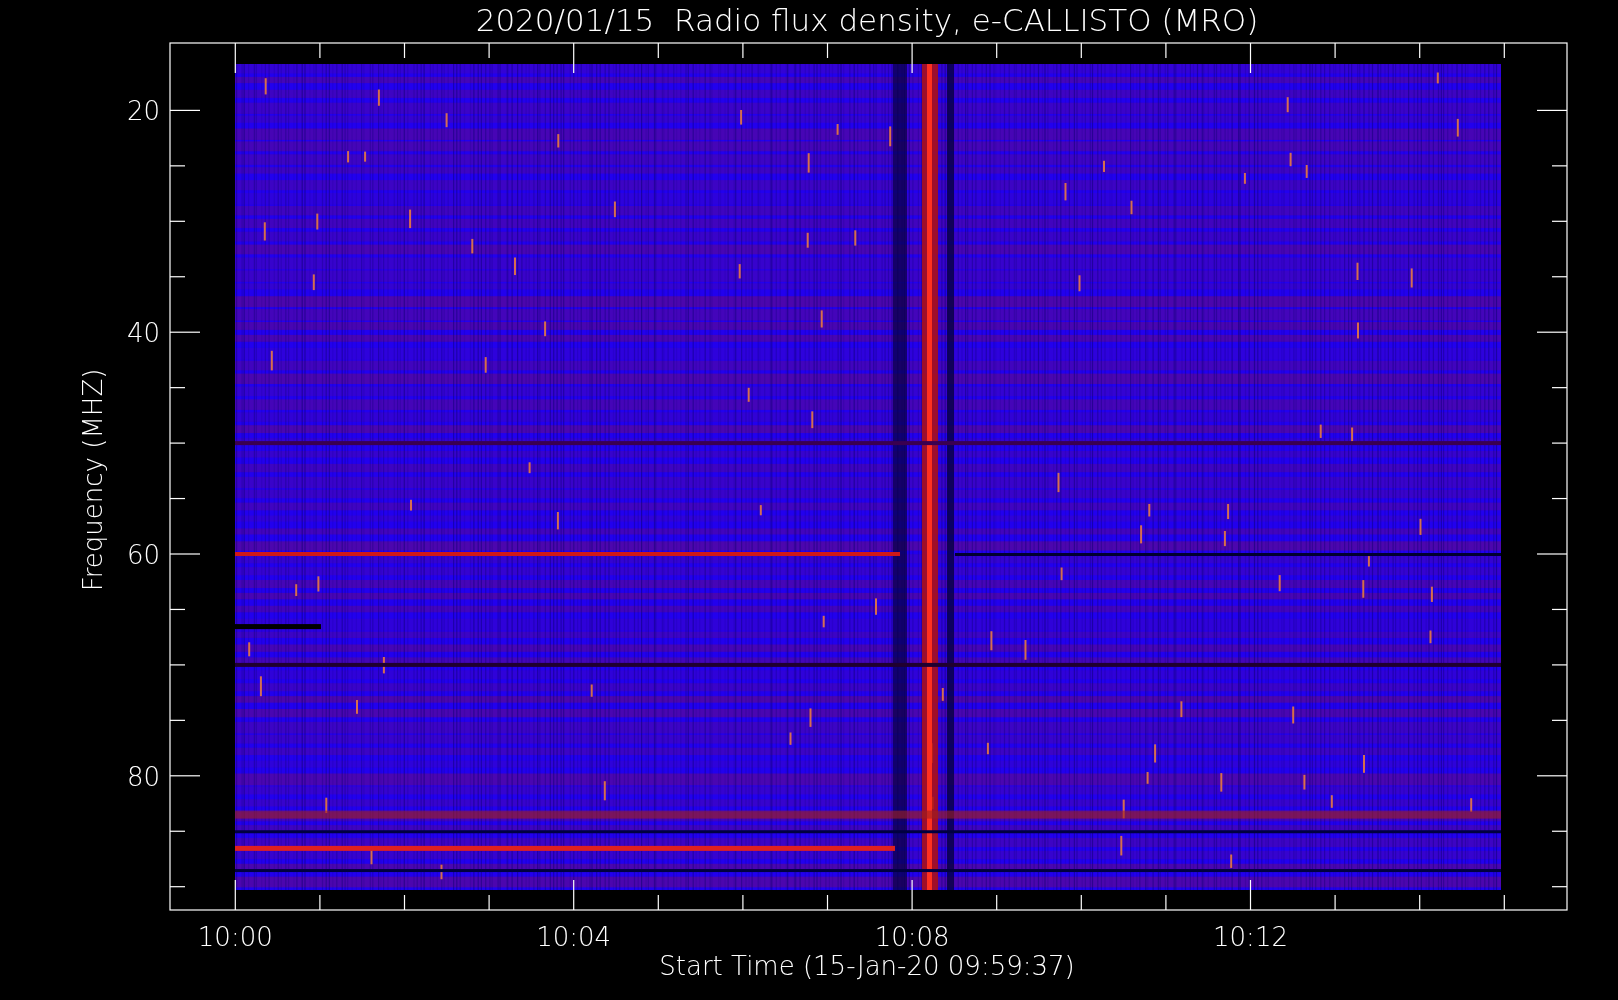 This screenshot has width=1618, height=1000. What do you see at coordinates (1250, 937) in the screenshot?
I see `x-tick-label: 10:12` at bounding box center [1250, 937].